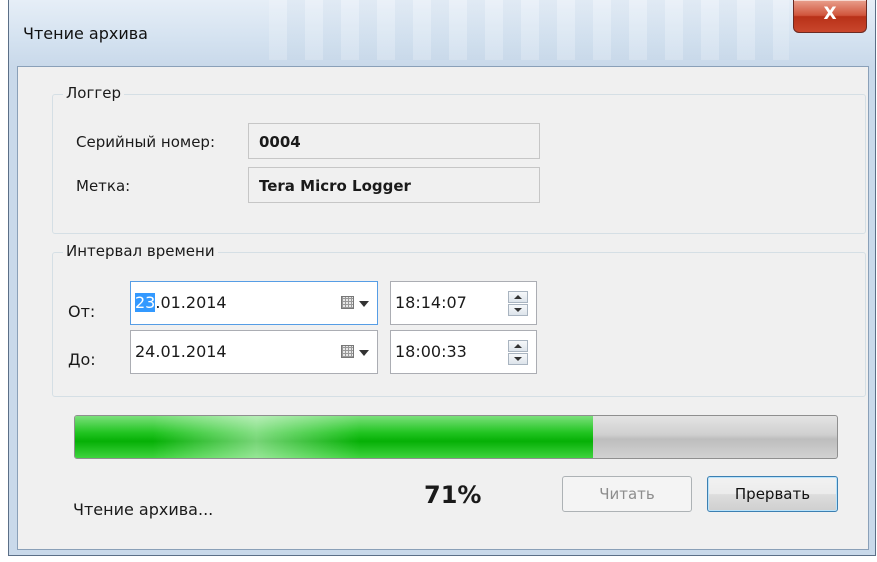 This screenshot has width=877, height=562. I want to click on to-date-picker: 24.01.2014, so click(254, 352).